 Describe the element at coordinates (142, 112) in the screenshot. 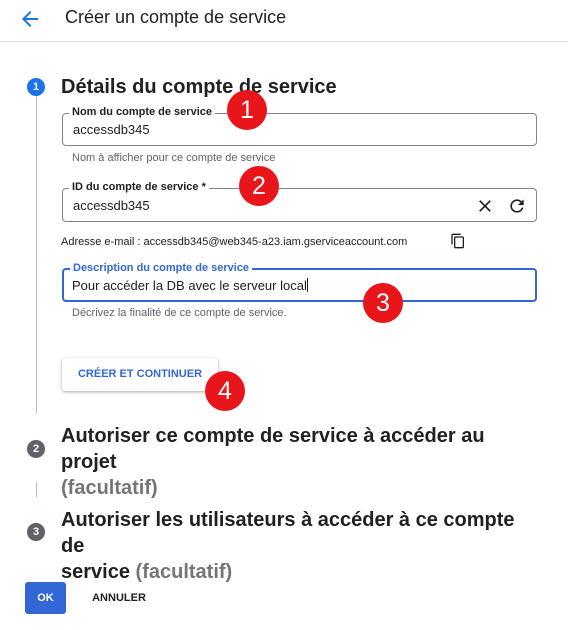

I see `name-field-label: Nom du compte de service` at that location.